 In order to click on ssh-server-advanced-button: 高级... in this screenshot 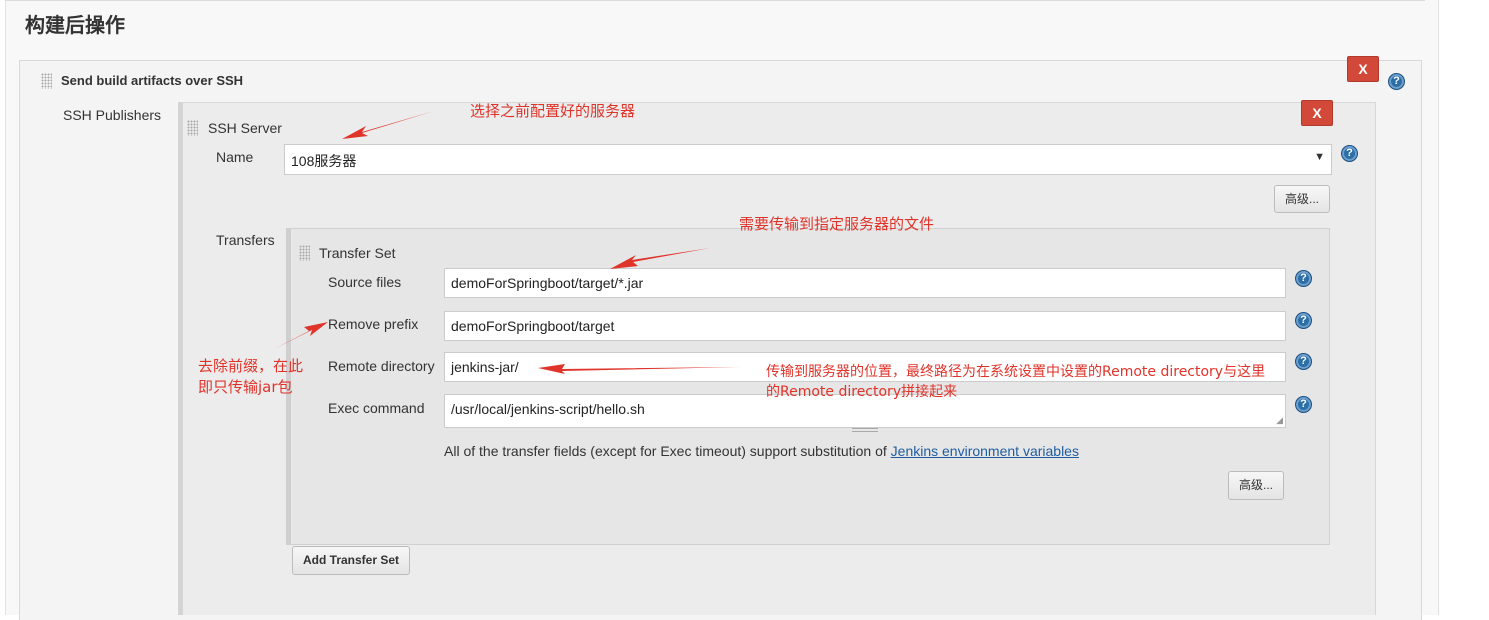, I will do `click(1302, 199)`.